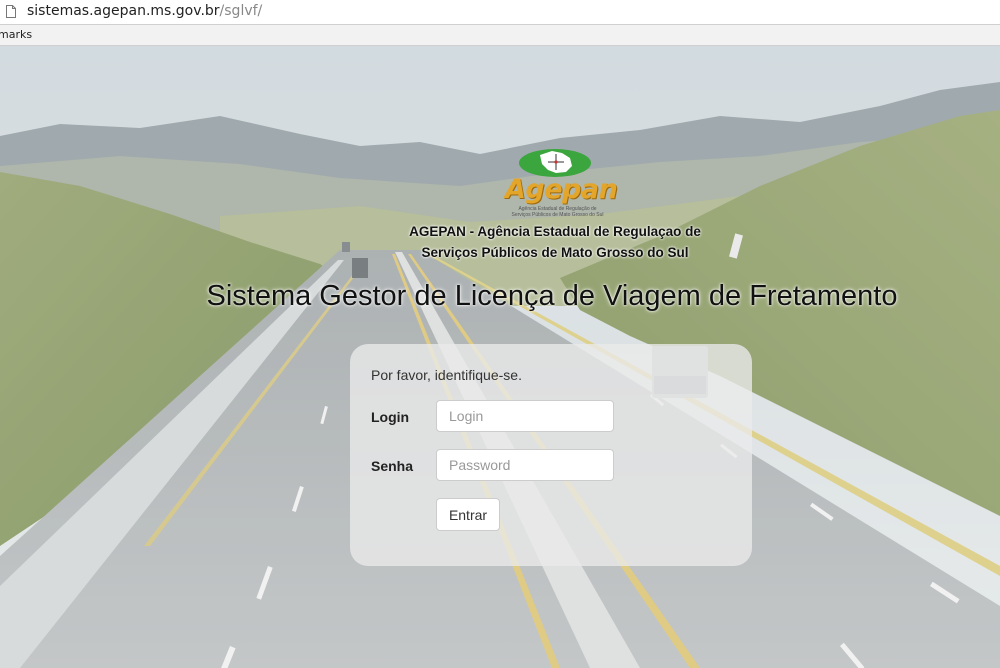  Describe the element at coordinates (561, 189) in the screenshot. I see `logo-wordmark: Agepan` at that location.